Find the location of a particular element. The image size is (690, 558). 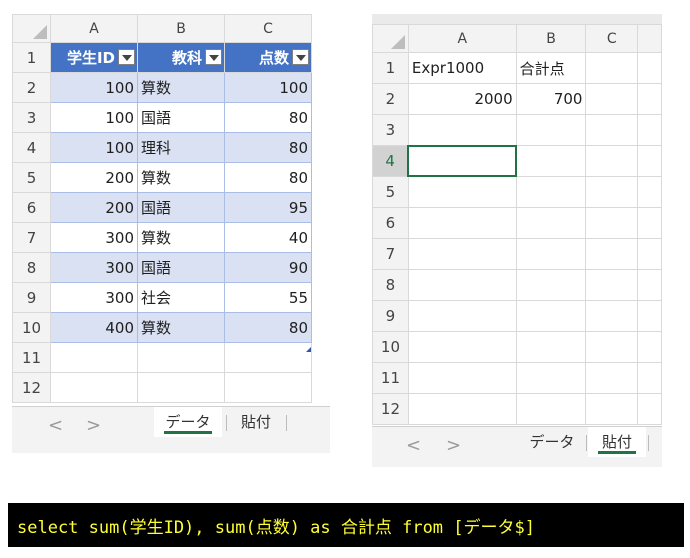

row-header: 3 is located at coordinates (31, 117).